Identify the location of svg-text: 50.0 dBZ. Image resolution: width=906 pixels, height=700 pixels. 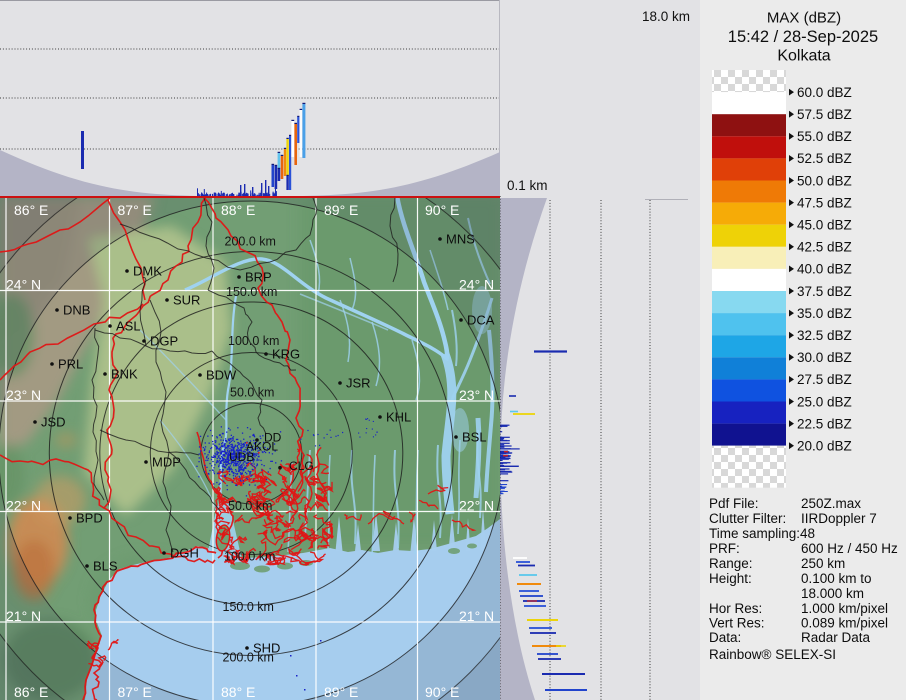
(824, 180).